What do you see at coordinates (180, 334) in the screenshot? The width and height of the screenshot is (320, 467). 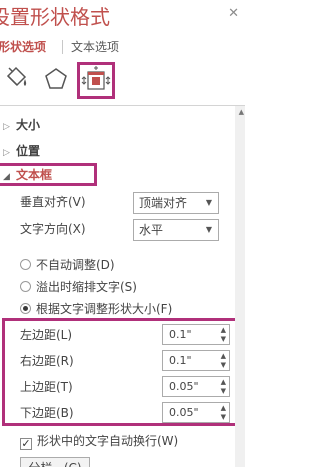 I see `left-margin-value: 0.1"` at bounding box center [180, 334].